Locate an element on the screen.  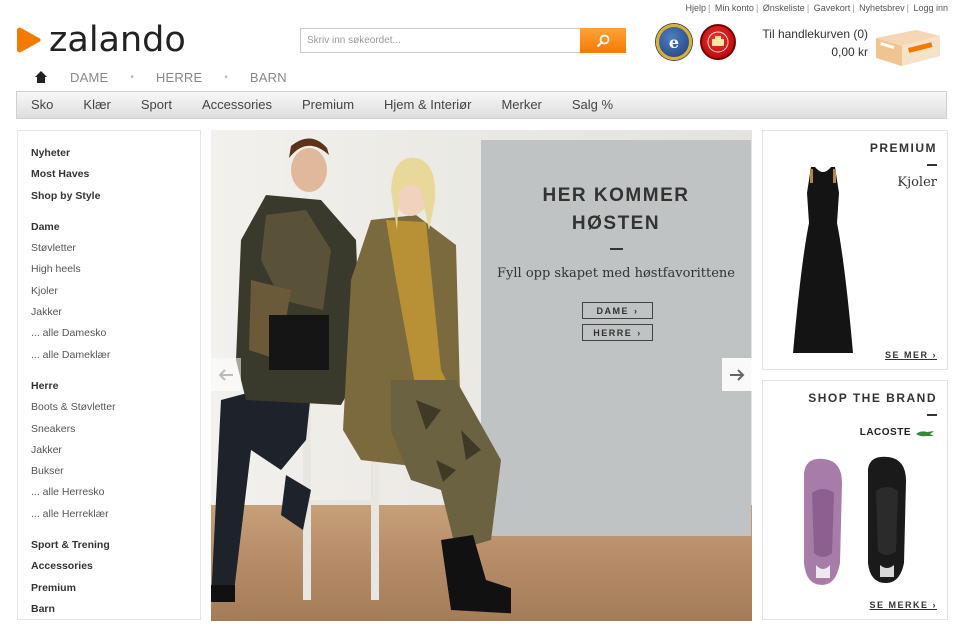
hero-herre-button: HERRE › is located at coordinates (617, 332).